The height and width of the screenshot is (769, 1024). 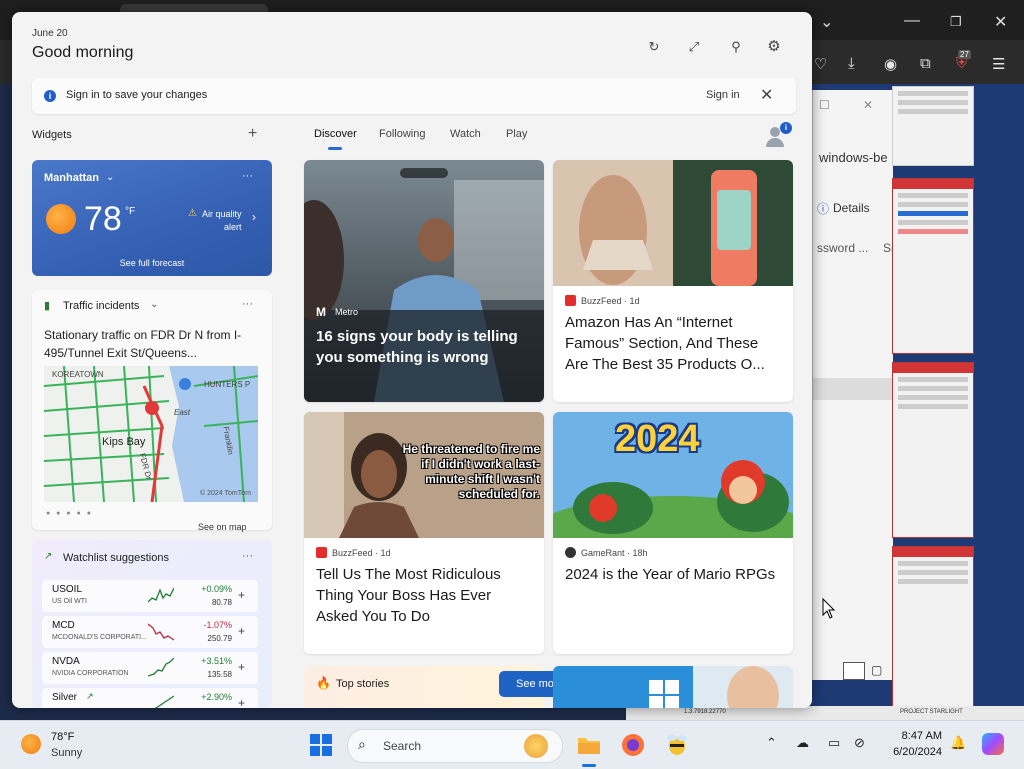 I want to click on clock-time: 8:47 AM, so click(x=905, y=736).